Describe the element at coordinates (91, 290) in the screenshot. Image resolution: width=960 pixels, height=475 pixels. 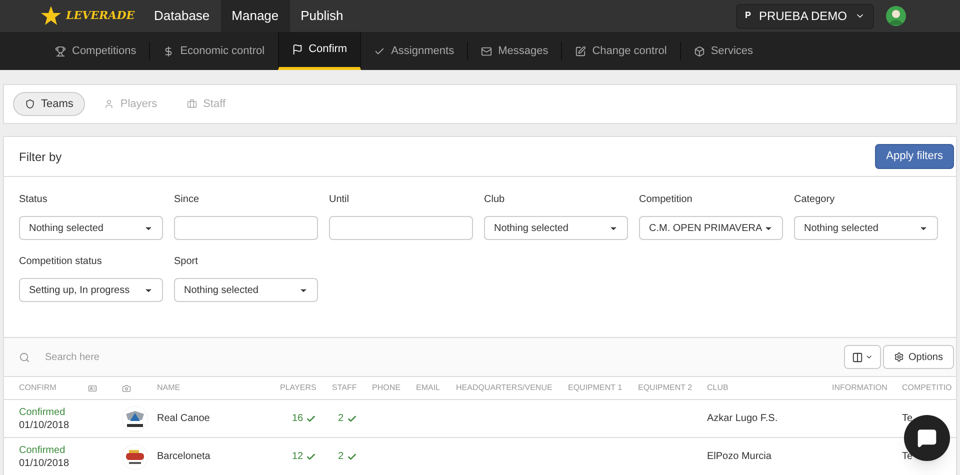
I see `select-field: Setting up, In progress` at that location.